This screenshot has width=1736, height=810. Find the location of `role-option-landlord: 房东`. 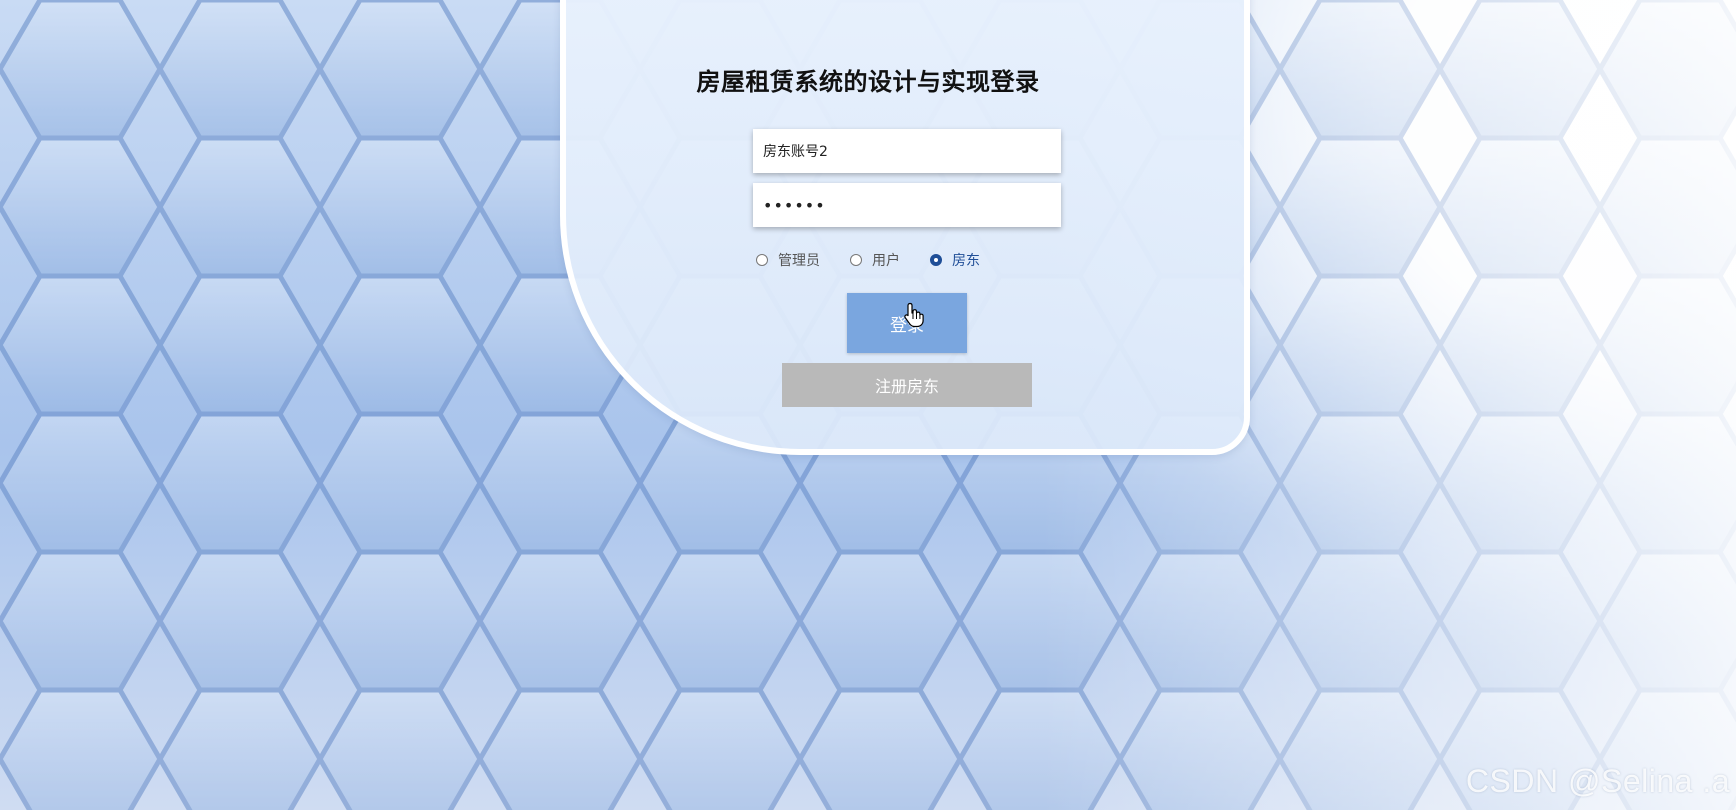

role-option-landlord: 房东 is located at coordinates (955, 260).